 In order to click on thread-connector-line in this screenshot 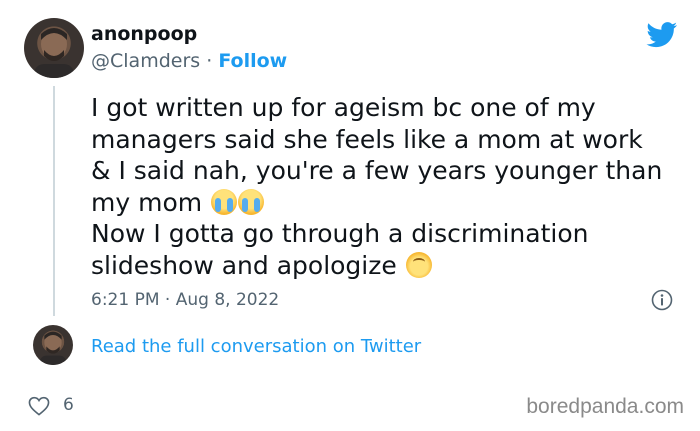, I will do `click(54, 201)`.